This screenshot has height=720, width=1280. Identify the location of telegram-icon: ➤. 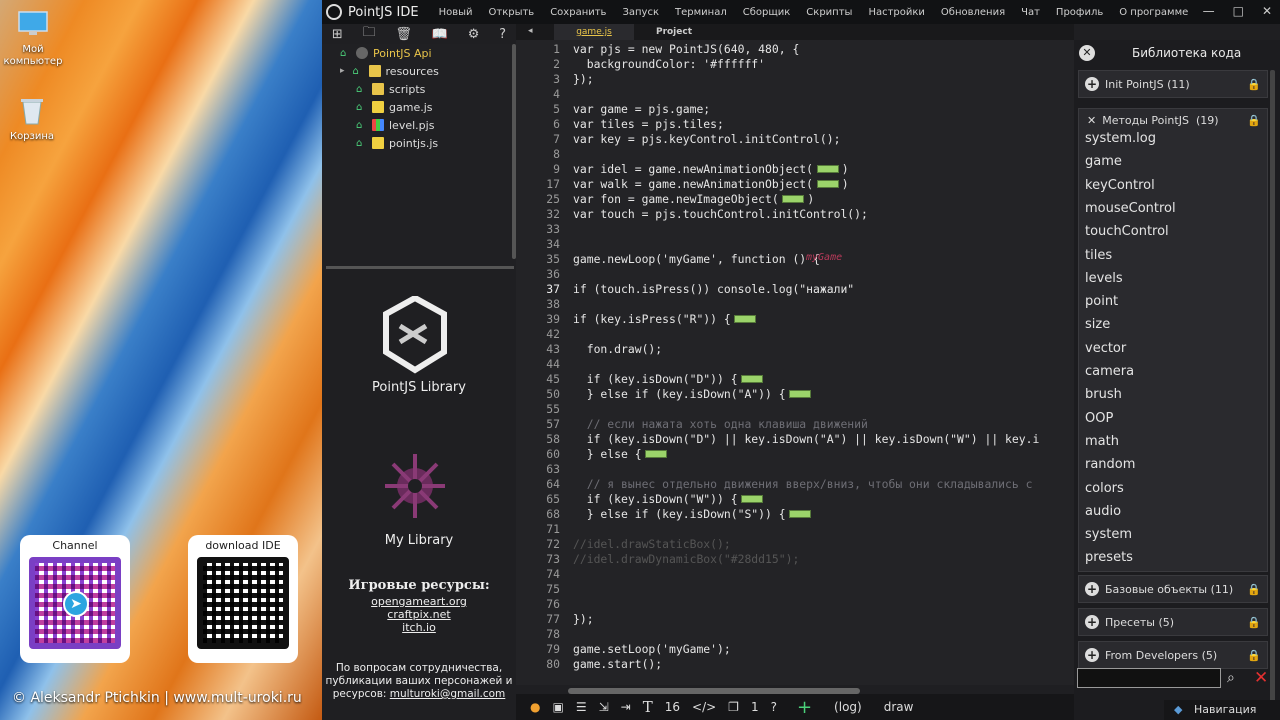
(76, 604).